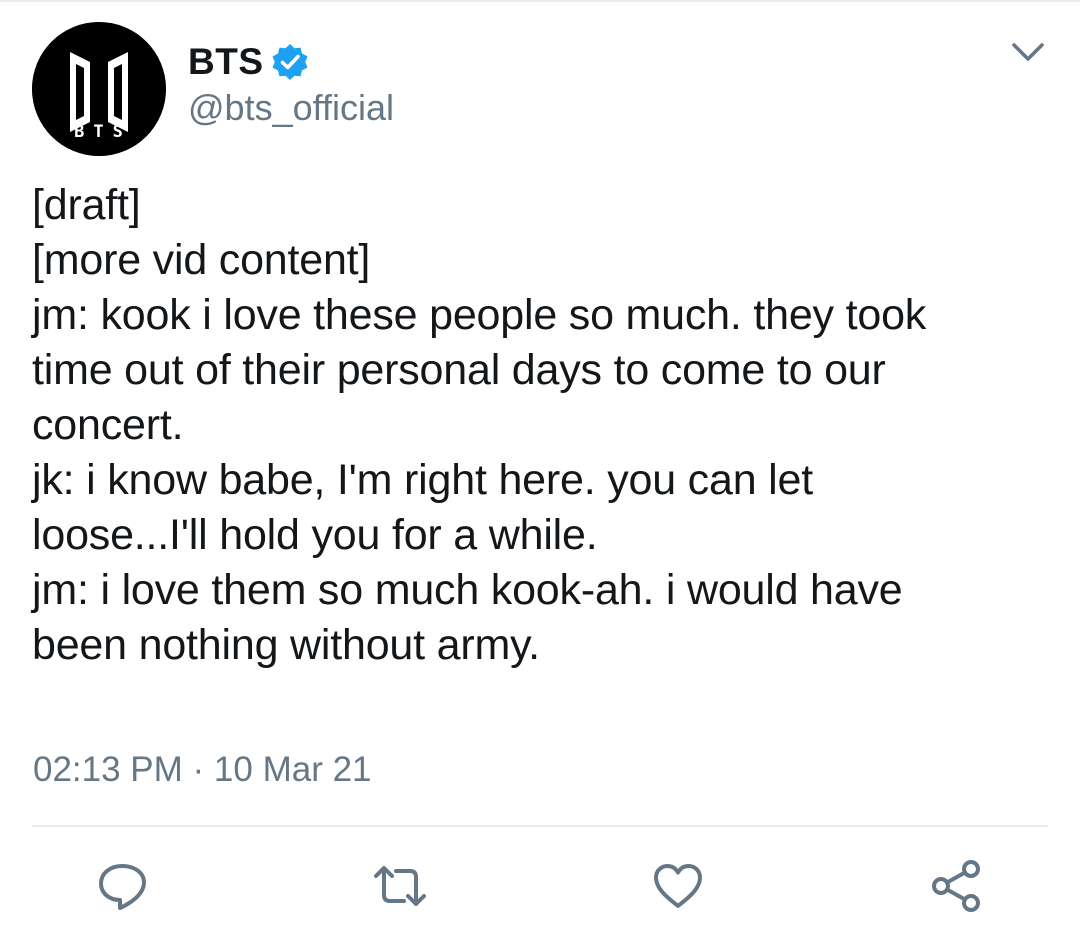 This screenshot has height=935, width=1080. What do you see at coordinates (226, 62) in the screenshot?
I see `display-name: BTS` at bounding box center [226, 62].